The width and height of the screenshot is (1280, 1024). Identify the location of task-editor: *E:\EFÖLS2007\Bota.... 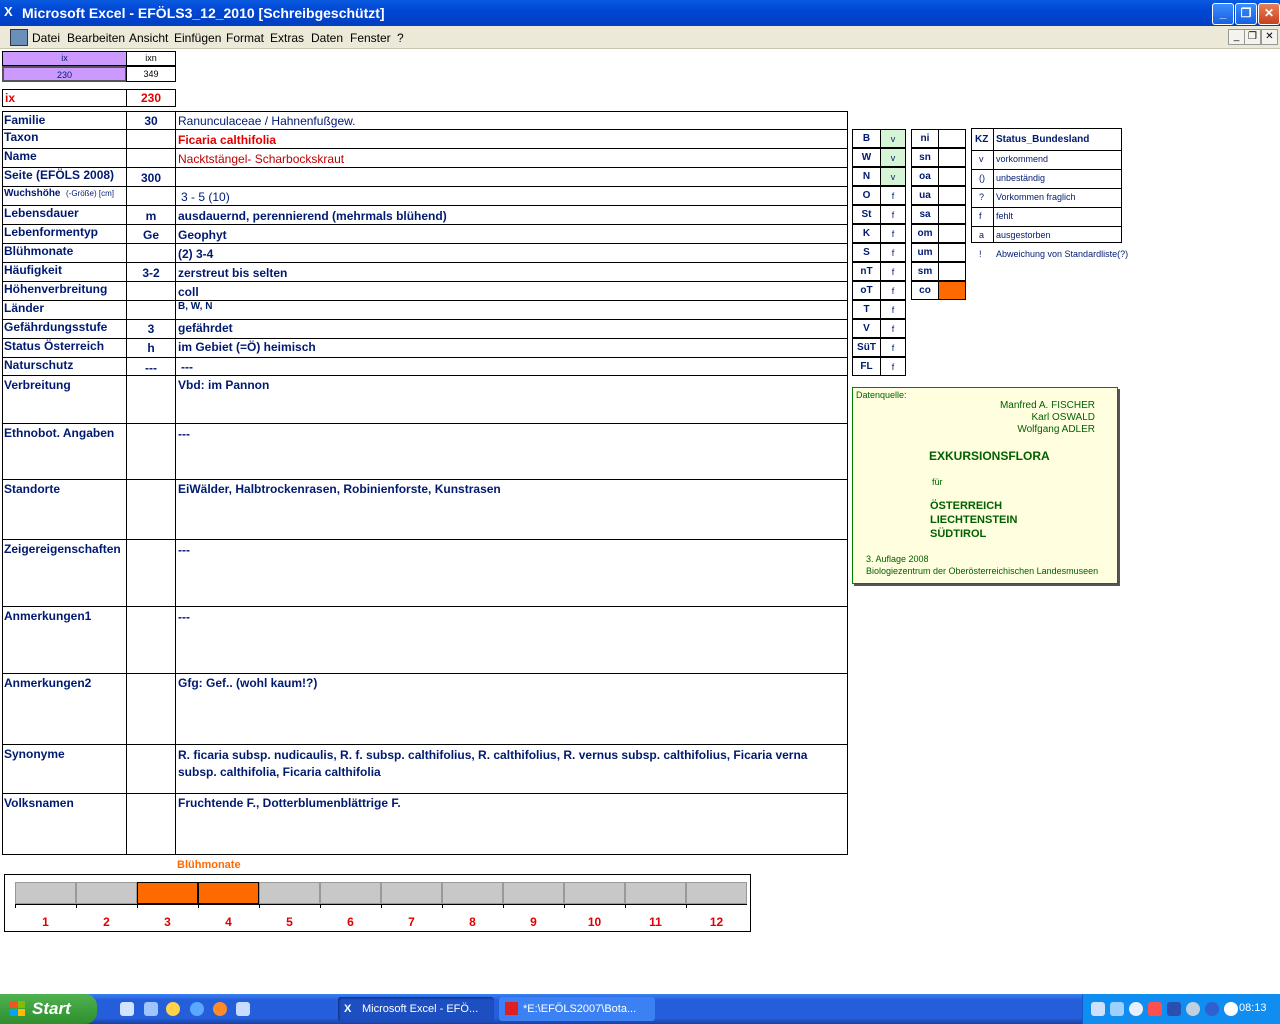
(577, 1009).